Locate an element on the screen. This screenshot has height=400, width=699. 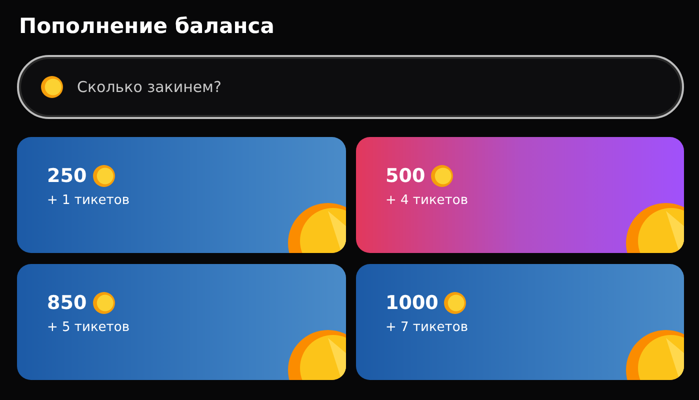
ticket-bonus: + 1 тикетов is located at coordinates (88, 200).